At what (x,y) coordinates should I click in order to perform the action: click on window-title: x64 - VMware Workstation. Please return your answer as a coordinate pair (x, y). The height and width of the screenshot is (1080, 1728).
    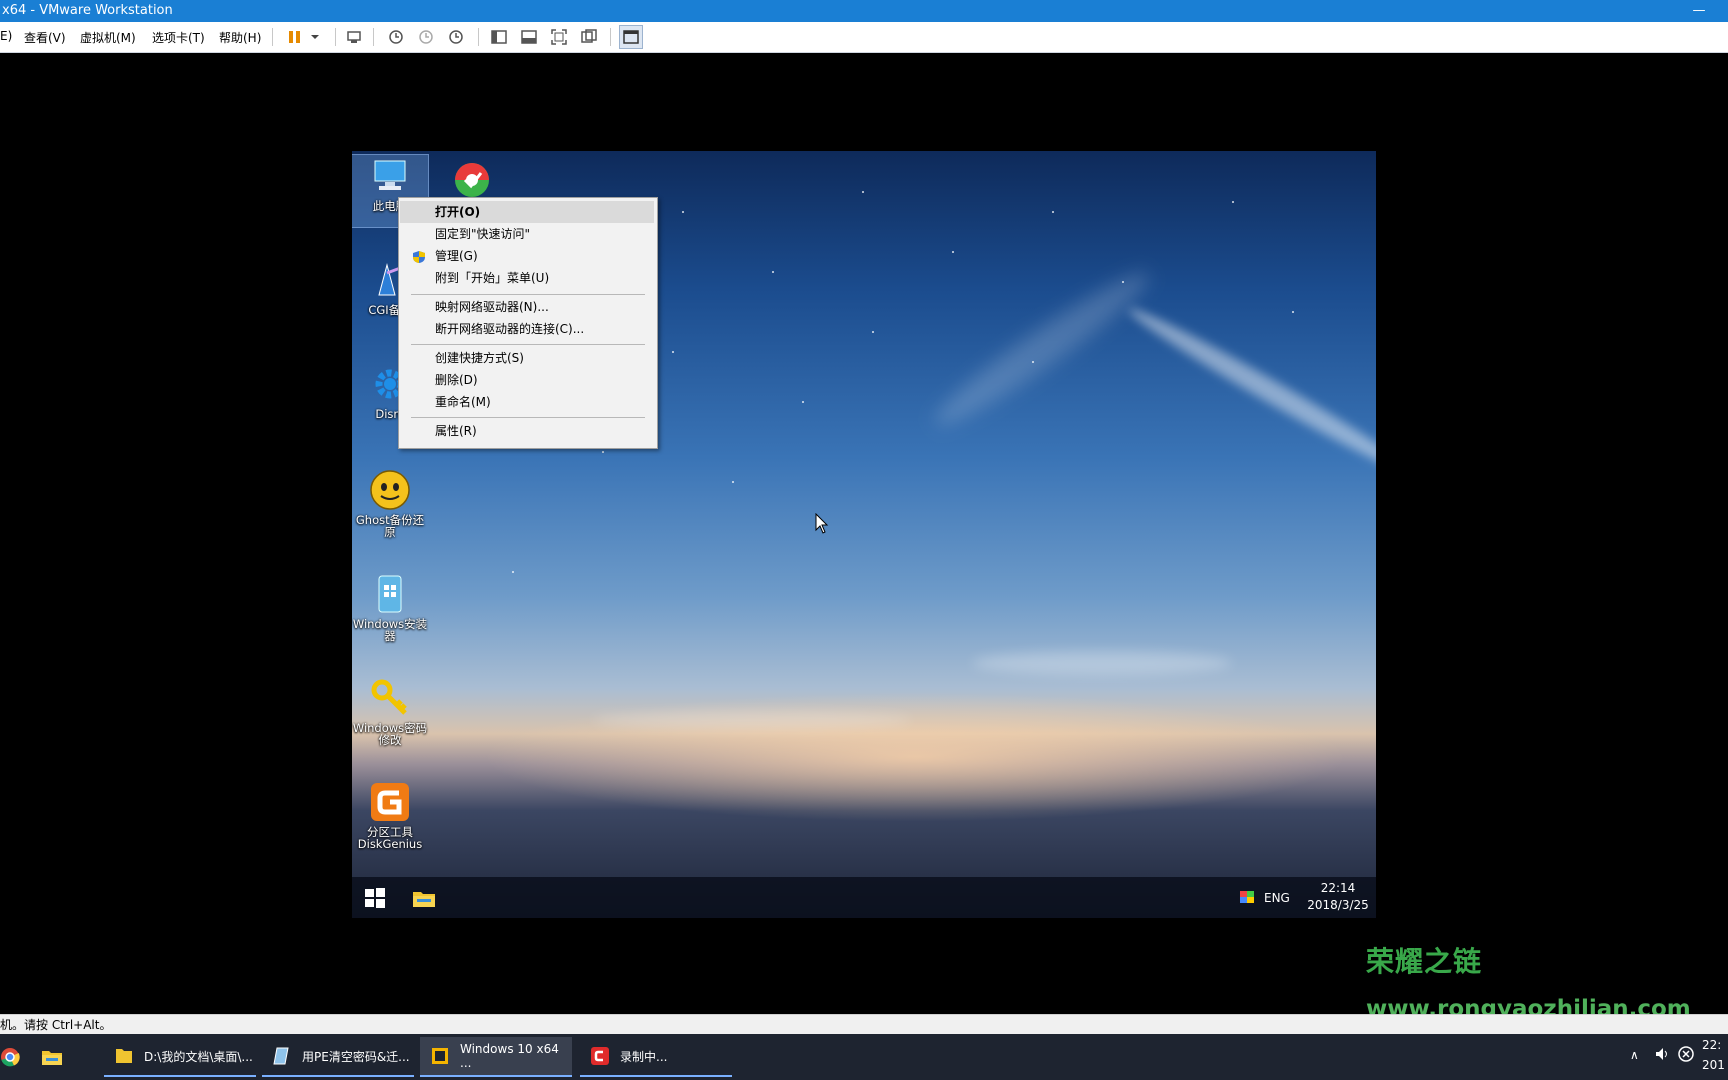
    Looking at the image, I should click on (87, 10).